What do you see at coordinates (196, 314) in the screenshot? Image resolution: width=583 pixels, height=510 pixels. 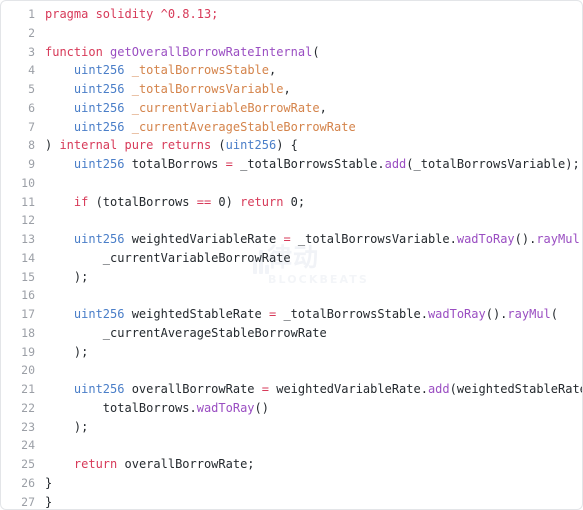 I see `token-pln: weightedStableRate` at bounding box center [196, 314].